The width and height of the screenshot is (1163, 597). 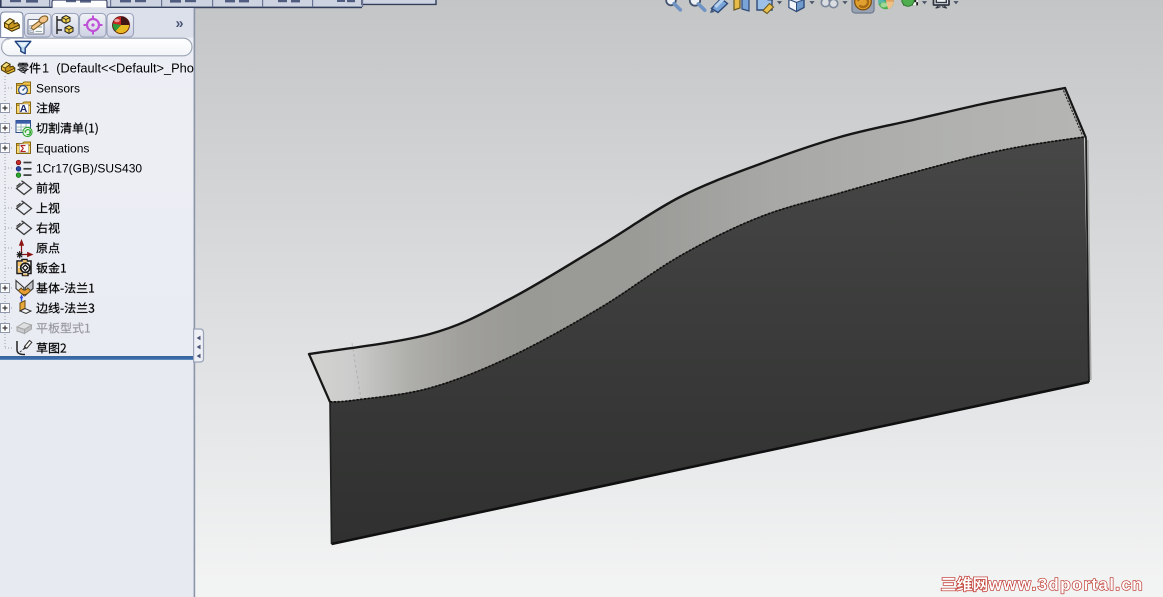 What do you see at coordinates (58, 89) in the screenshot?
I see `svg-text: Sensors` at bounding box center [58, 89].